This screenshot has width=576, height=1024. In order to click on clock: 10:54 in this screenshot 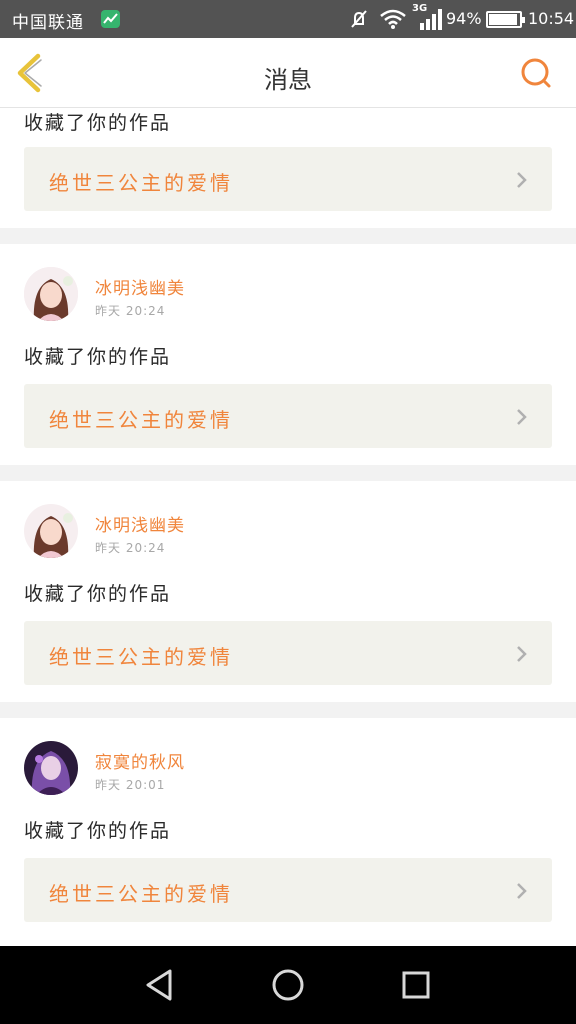, I will do `click(551, 18)`.